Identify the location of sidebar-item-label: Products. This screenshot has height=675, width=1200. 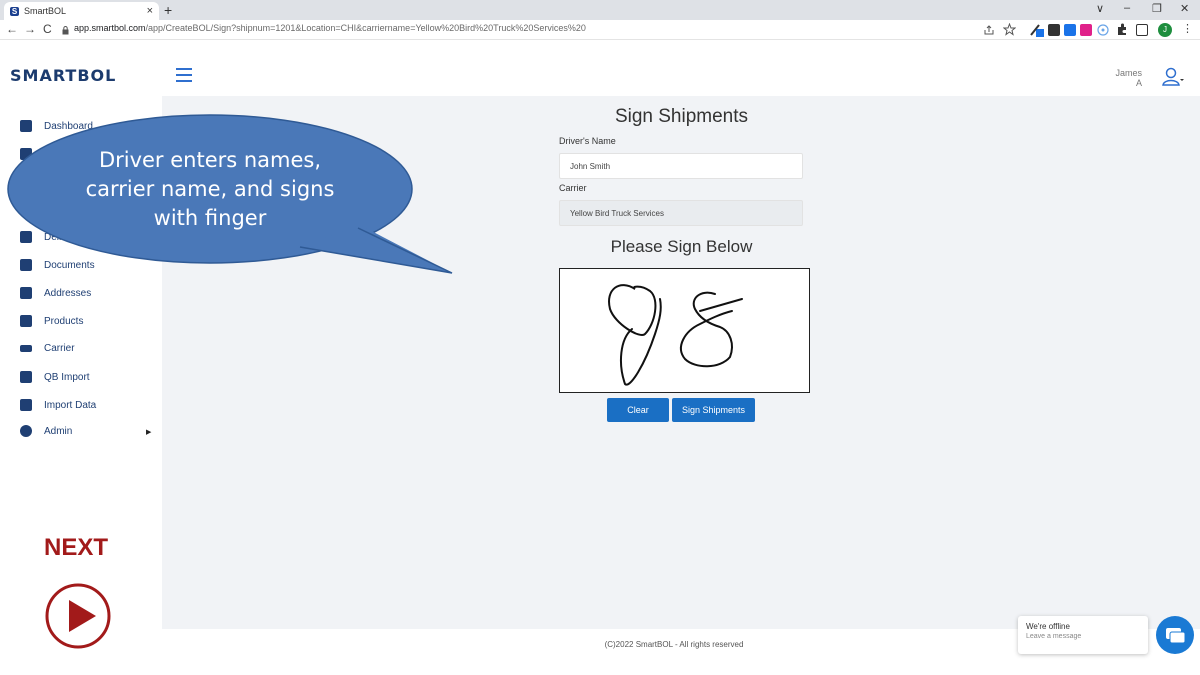
(64, 321).